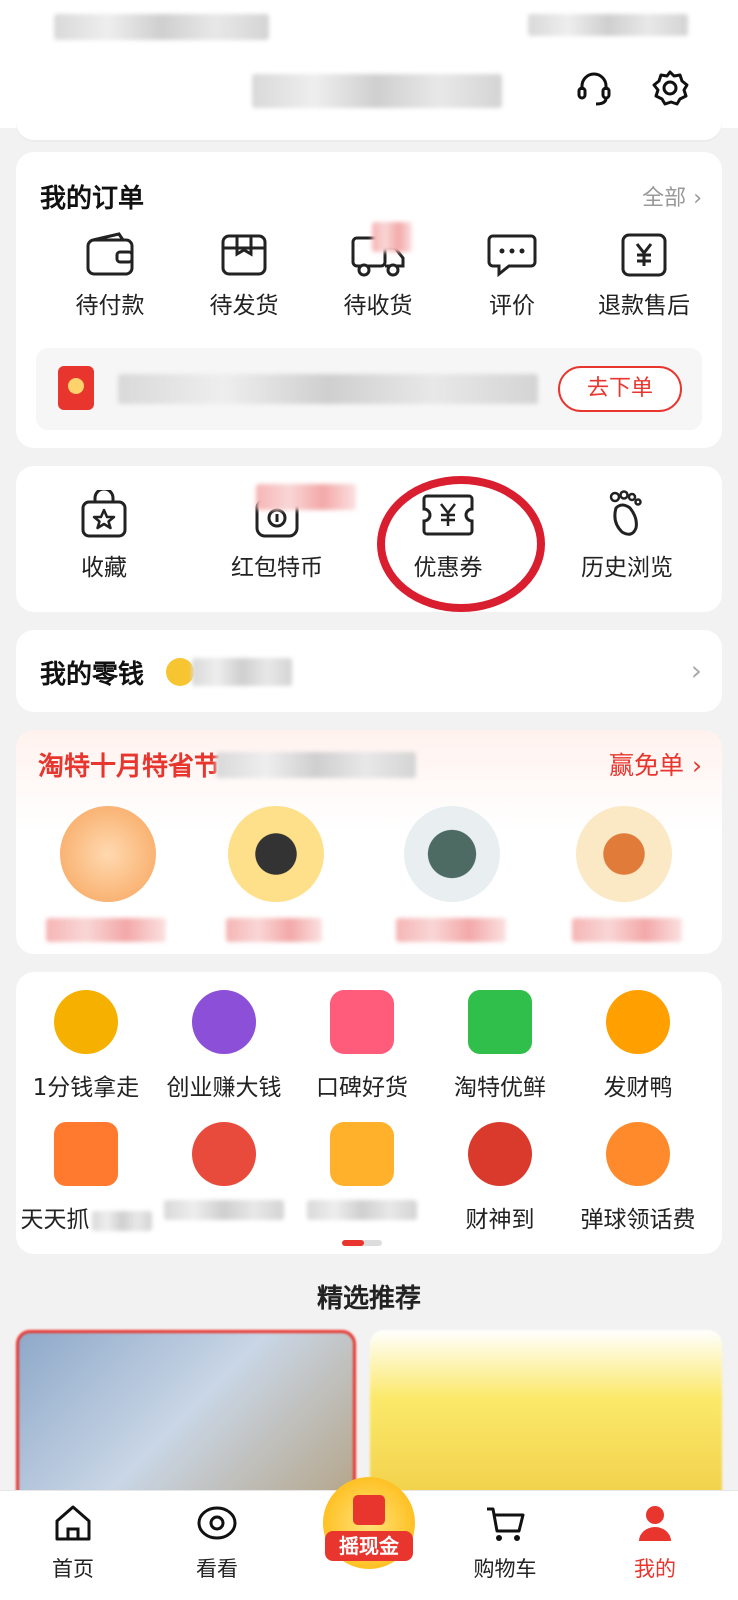  I want to click on promo-link: 赢免单 ›, so click(655, 764).